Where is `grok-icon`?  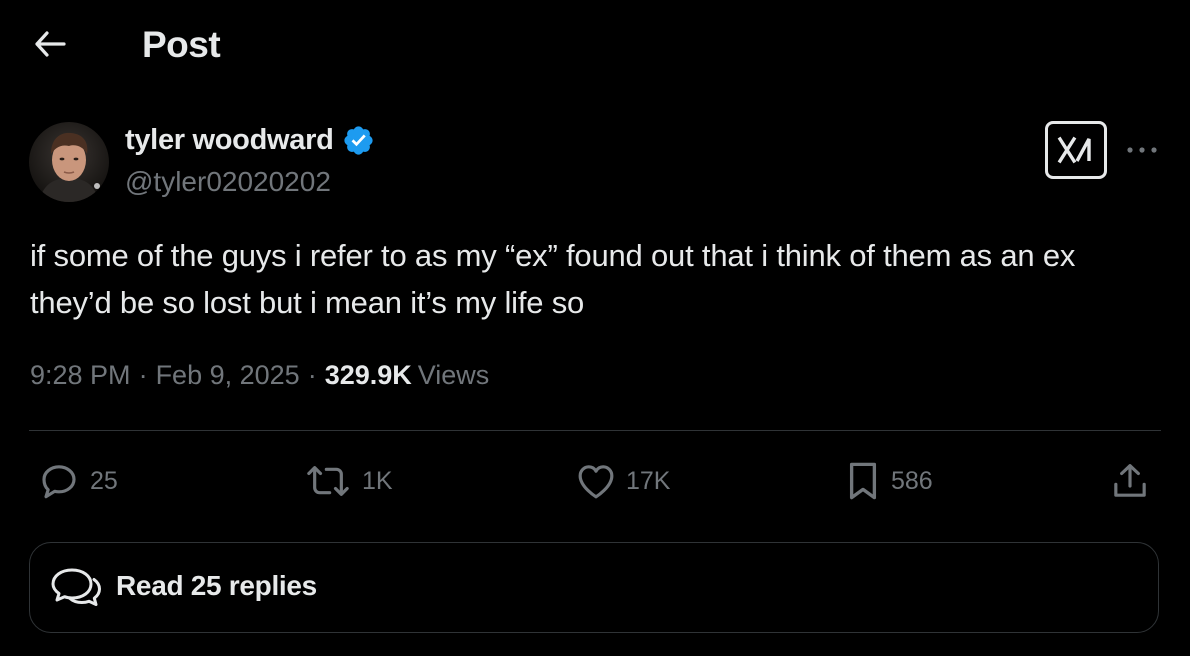 grok-icon is located at coordinates (1074, 150).